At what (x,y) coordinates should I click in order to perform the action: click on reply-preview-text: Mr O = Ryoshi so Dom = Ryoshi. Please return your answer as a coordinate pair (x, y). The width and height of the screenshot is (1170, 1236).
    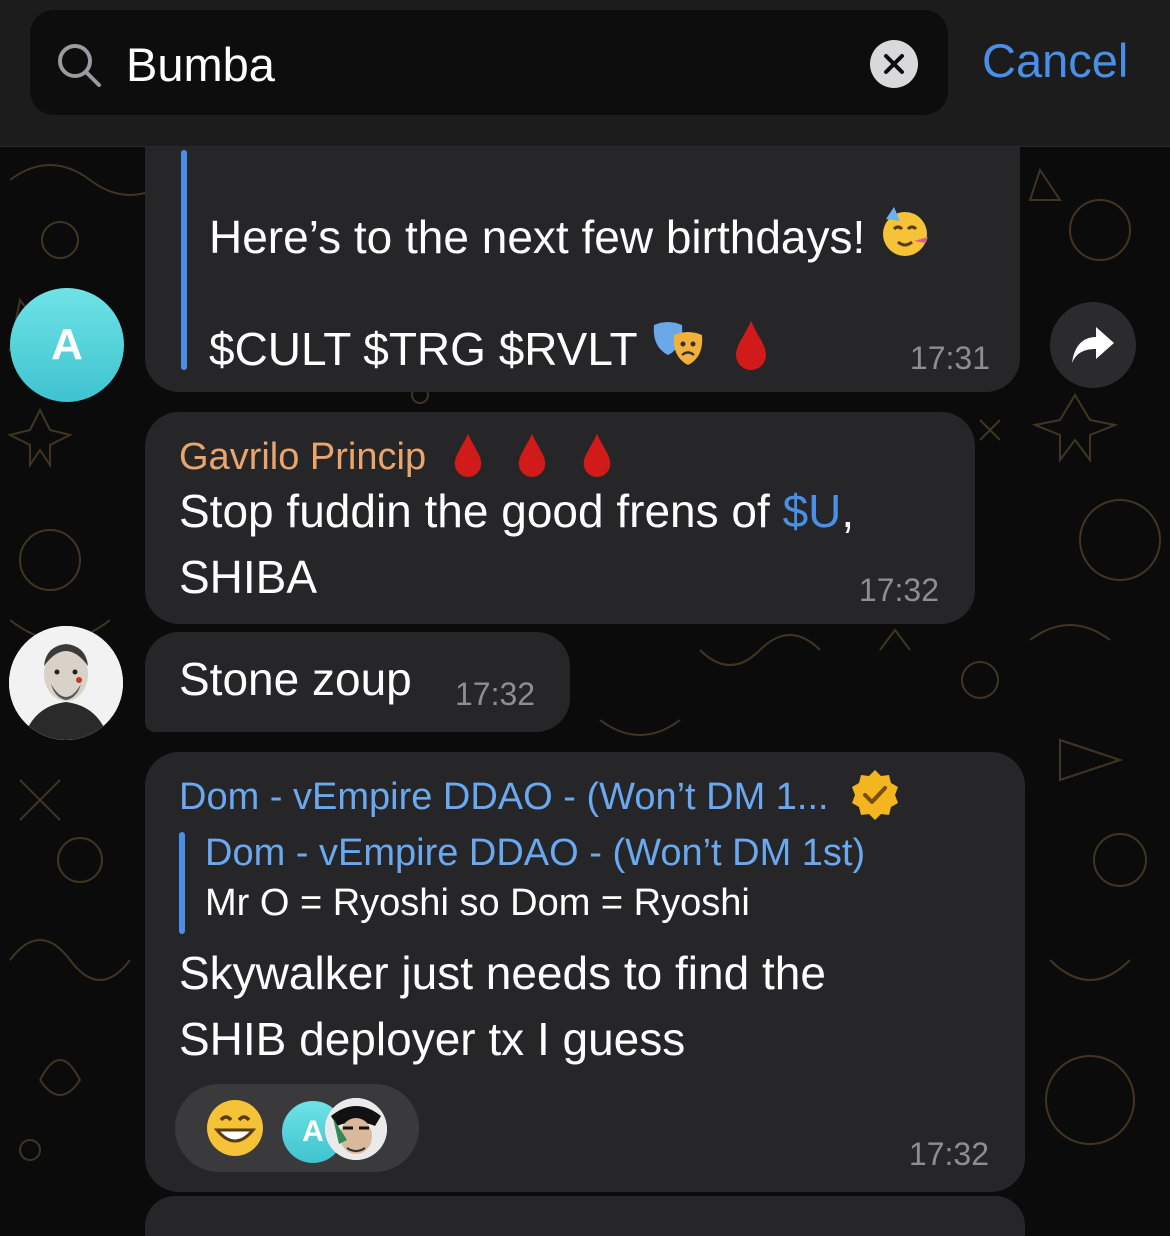
    Looking at the image, I should click on (477, 903).